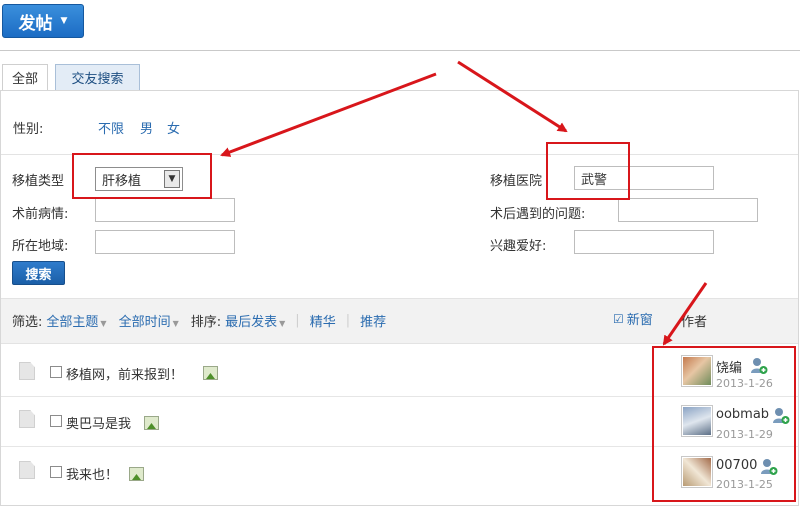 Image resolution: width=800 pixels, height=510 pixels. I want to click on all-topics-dropdown: 全部主题 ▼, so click(76, 320).